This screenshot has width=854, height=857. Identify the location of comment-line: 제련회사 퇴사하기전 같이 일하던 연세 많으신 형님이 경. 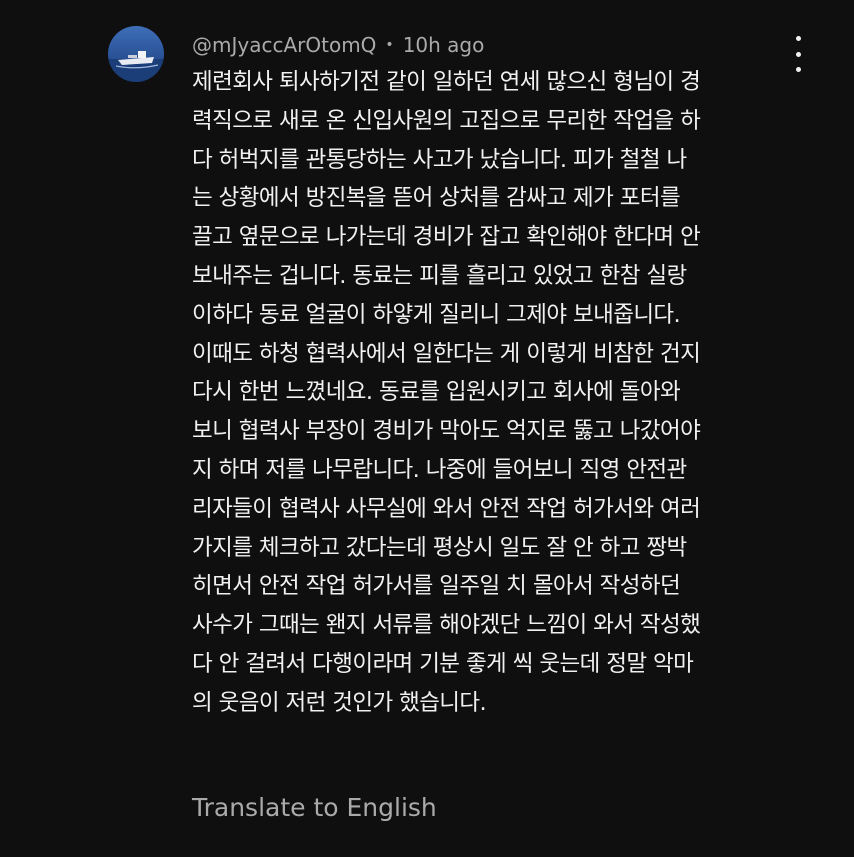
(446, 82).